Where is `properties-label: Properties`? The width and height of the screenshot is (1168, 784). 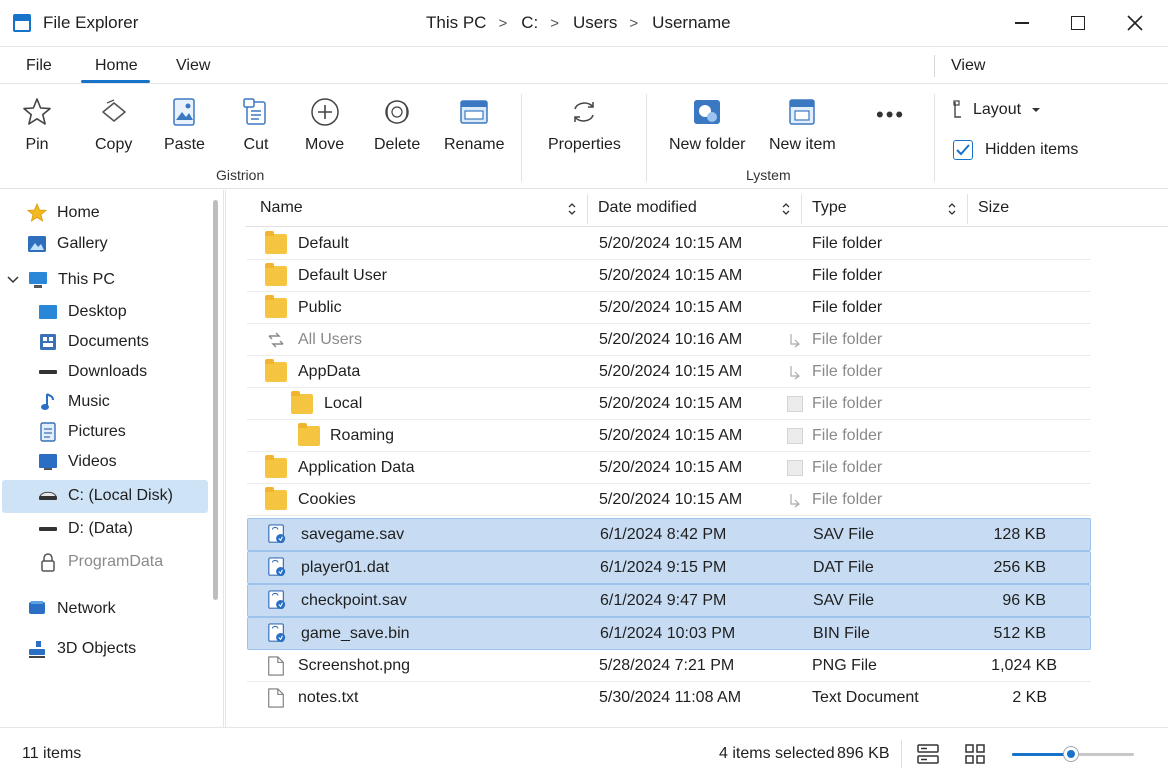 properties-label: Properties is located at coordinates (584, 144).